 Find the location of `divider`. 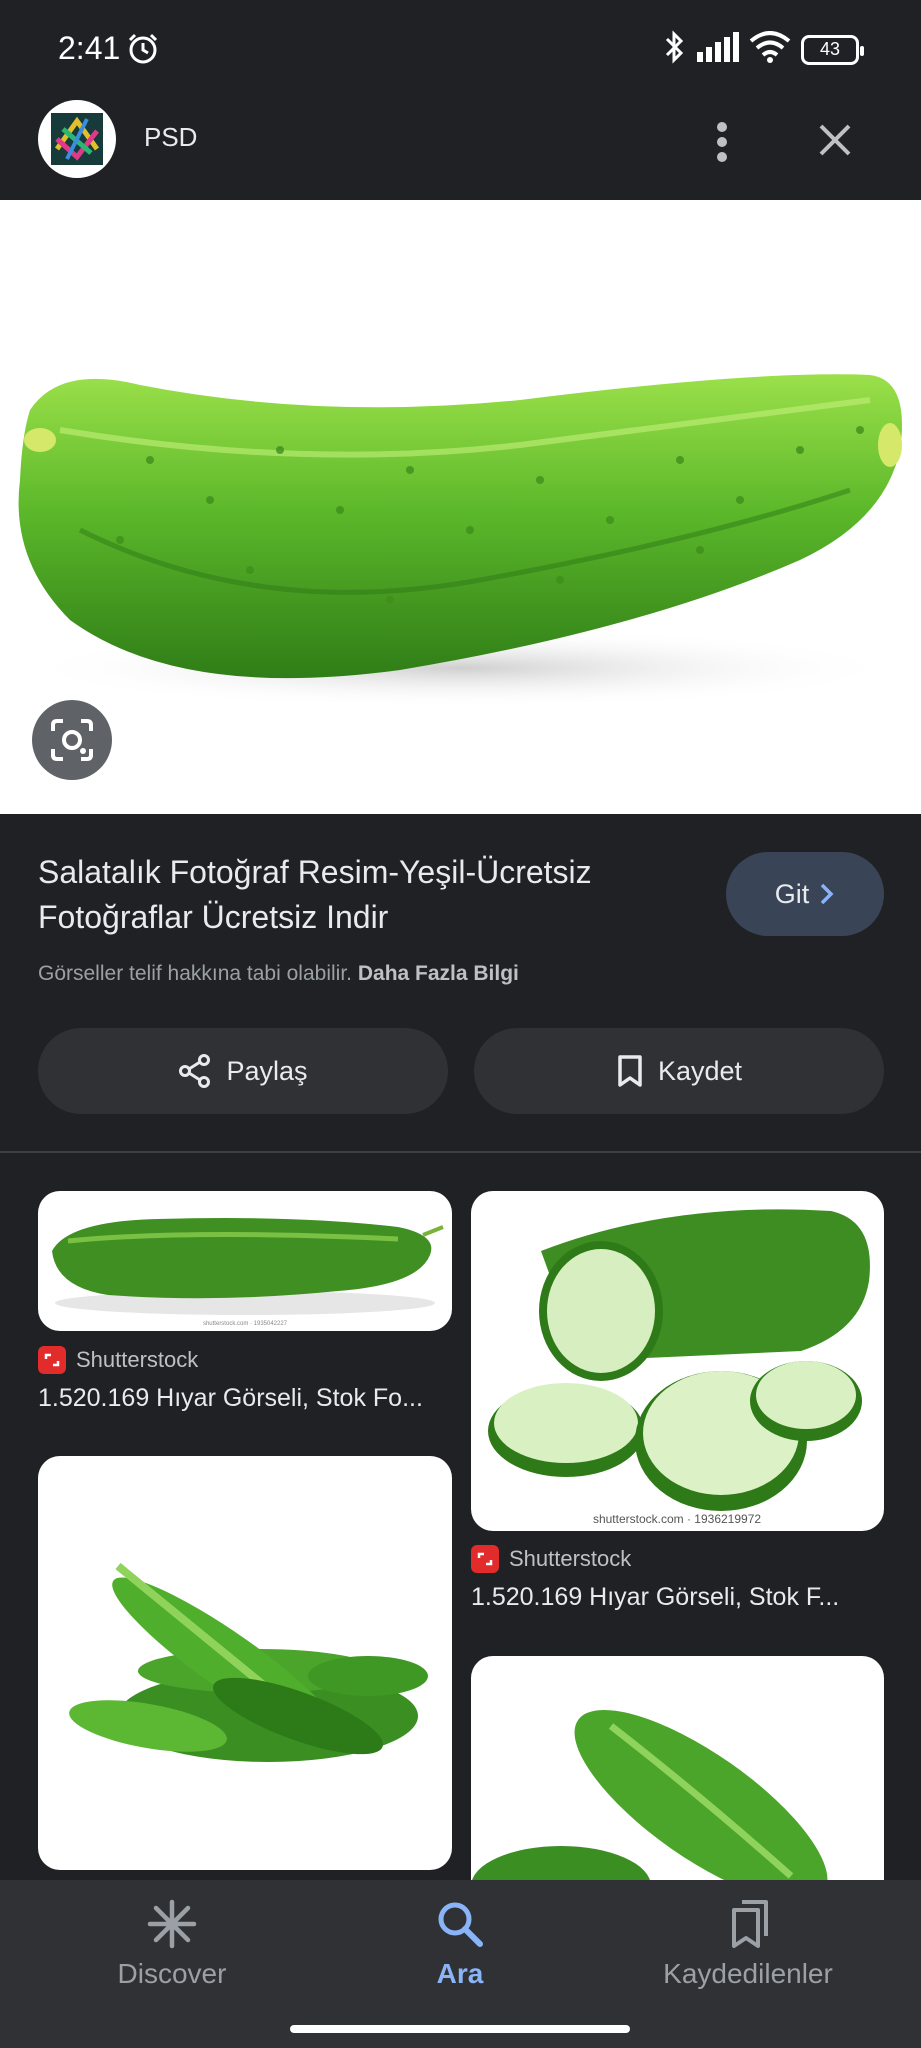

divider is located at coordinates (460, 1152).